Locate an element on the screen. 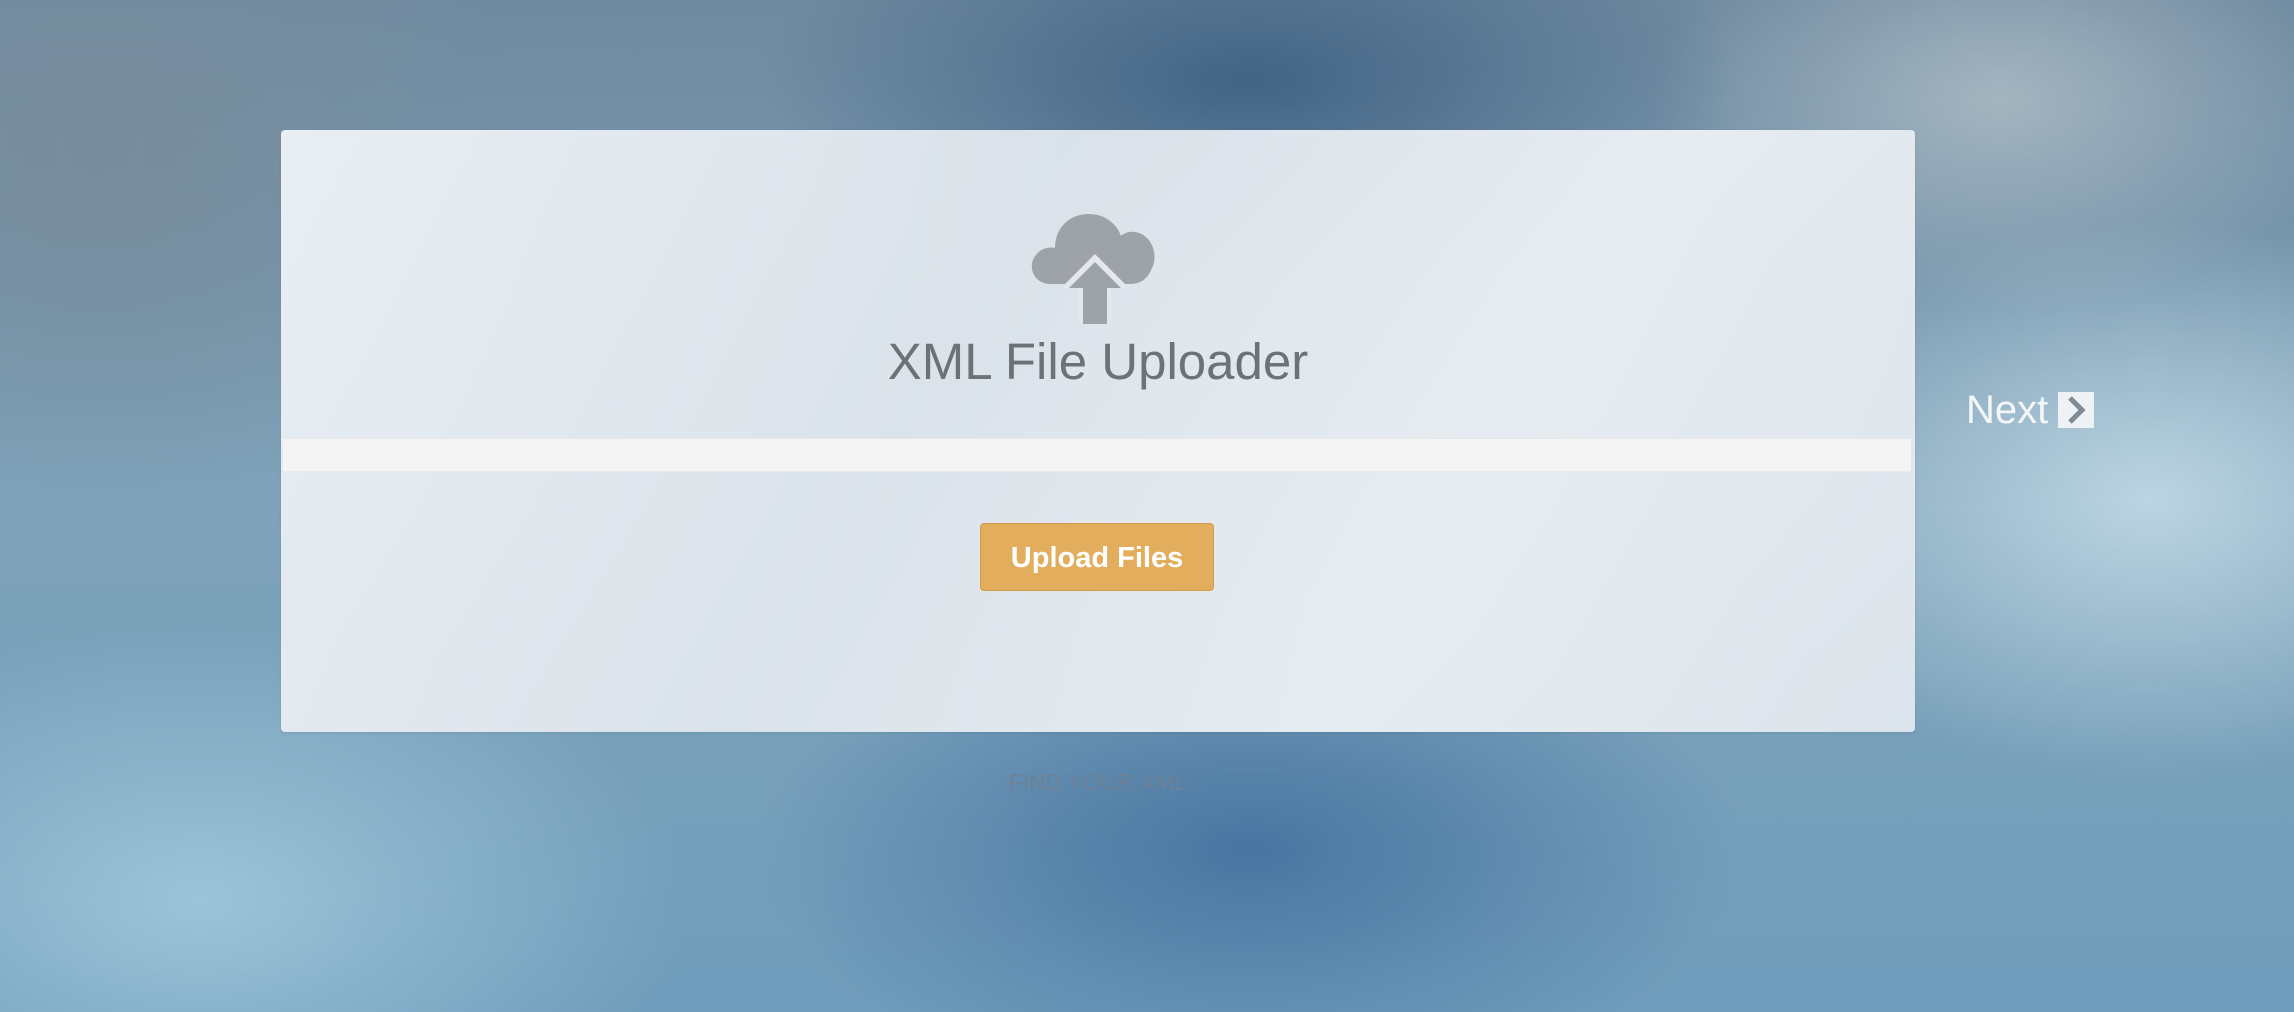  cloud-upload-icon is located at coordinates (1095, 262).